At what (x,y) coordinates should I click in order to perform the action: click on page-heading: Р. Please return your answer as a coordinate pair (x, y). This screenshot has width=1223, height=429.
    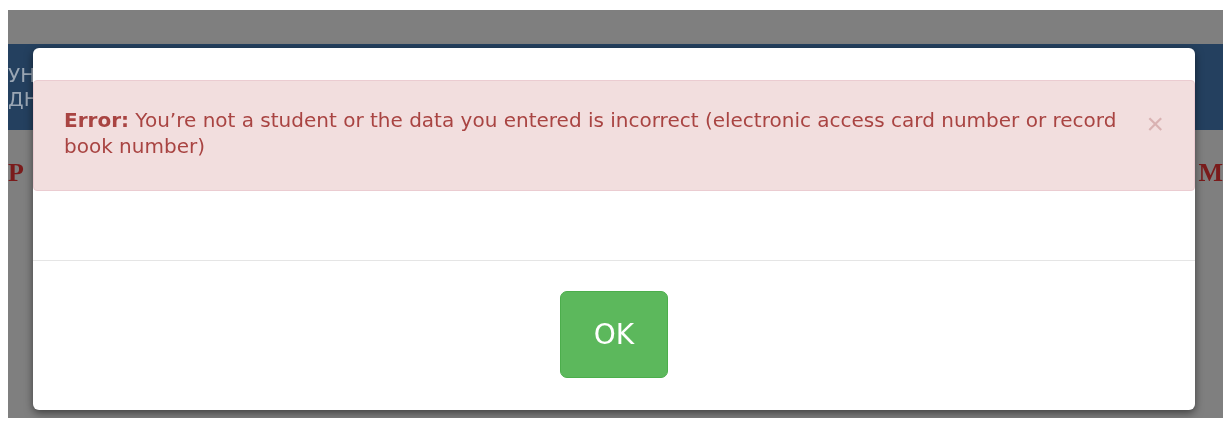
    Looking at the image, I should click on (16, 173).